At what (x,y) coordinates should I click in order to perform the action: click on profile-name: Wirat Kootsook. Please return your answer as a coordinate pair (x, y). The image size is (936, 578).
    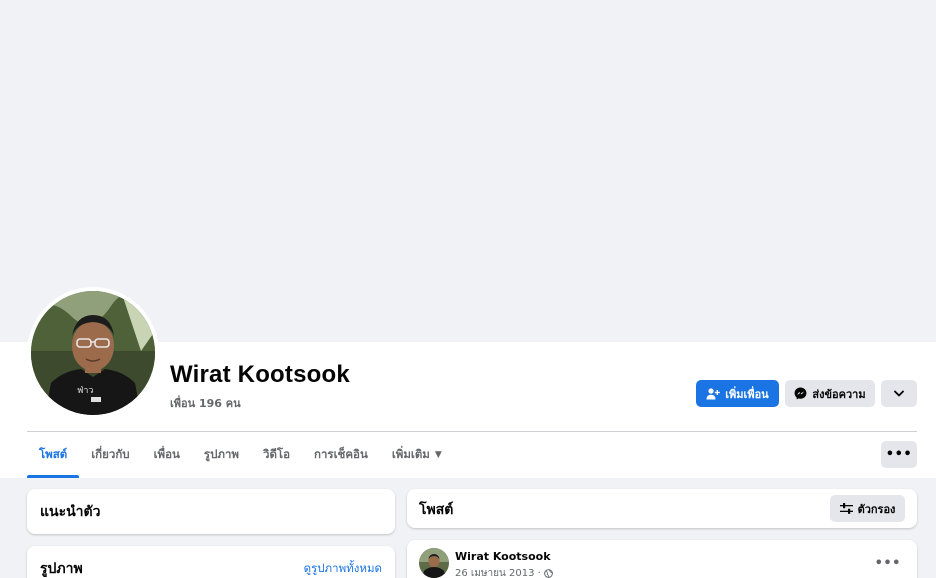
    Looking at the image, I should click on (260, 374).